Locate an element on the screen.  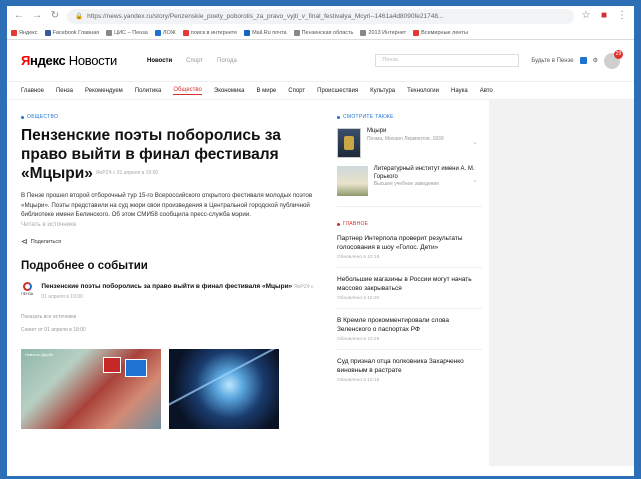
rubric-item: Рекомендуем is located at coordinates (104, 91).